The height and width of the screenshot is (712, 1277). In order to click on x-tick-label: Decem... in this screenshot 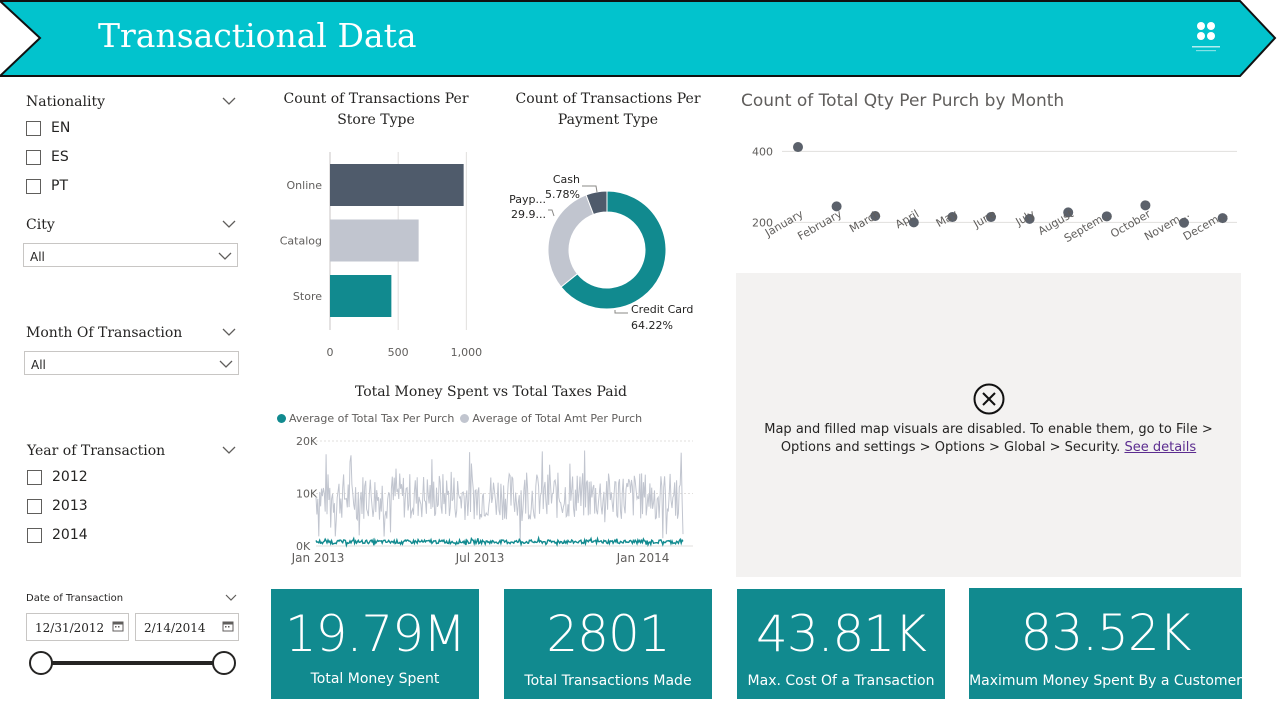, I will do `click(1205, 225)`.